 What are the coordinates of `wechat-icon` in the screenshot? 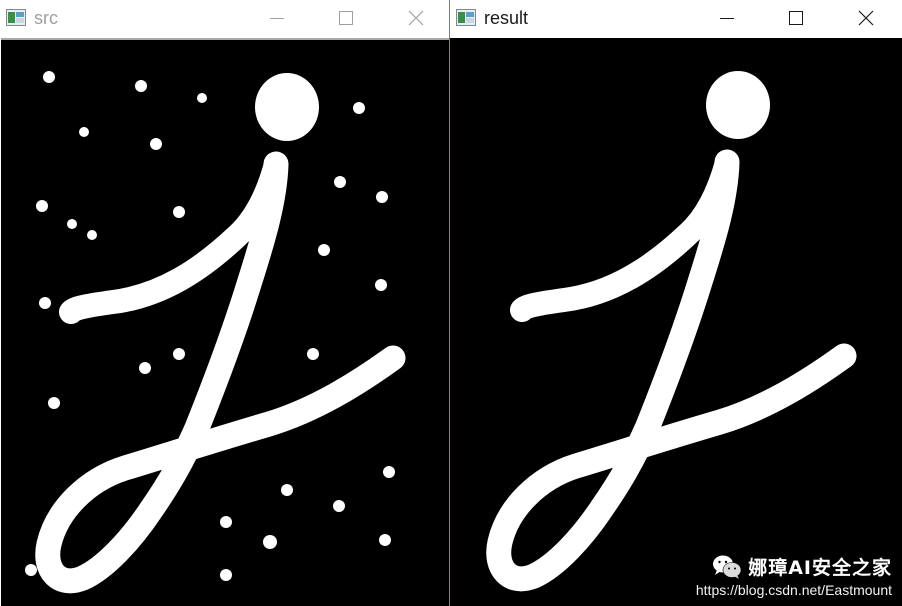 It's located at (727, 567).